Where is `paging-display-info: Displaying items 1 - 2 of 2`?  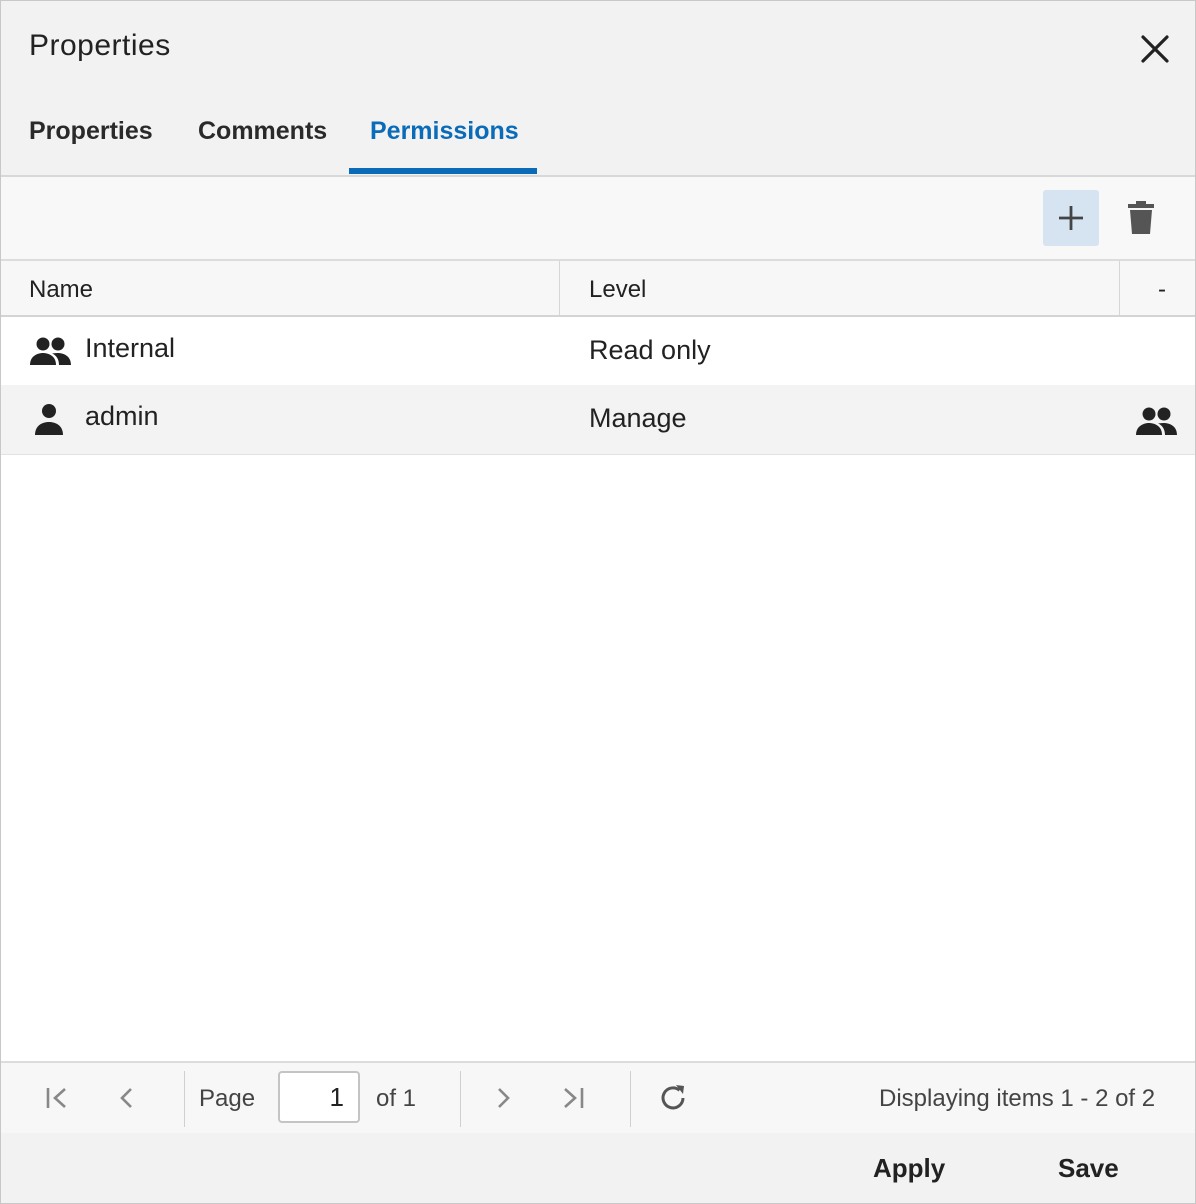 paging-display-info: Displaying items 1 - 2 of 2 is located at coordinates (1017, 1098).